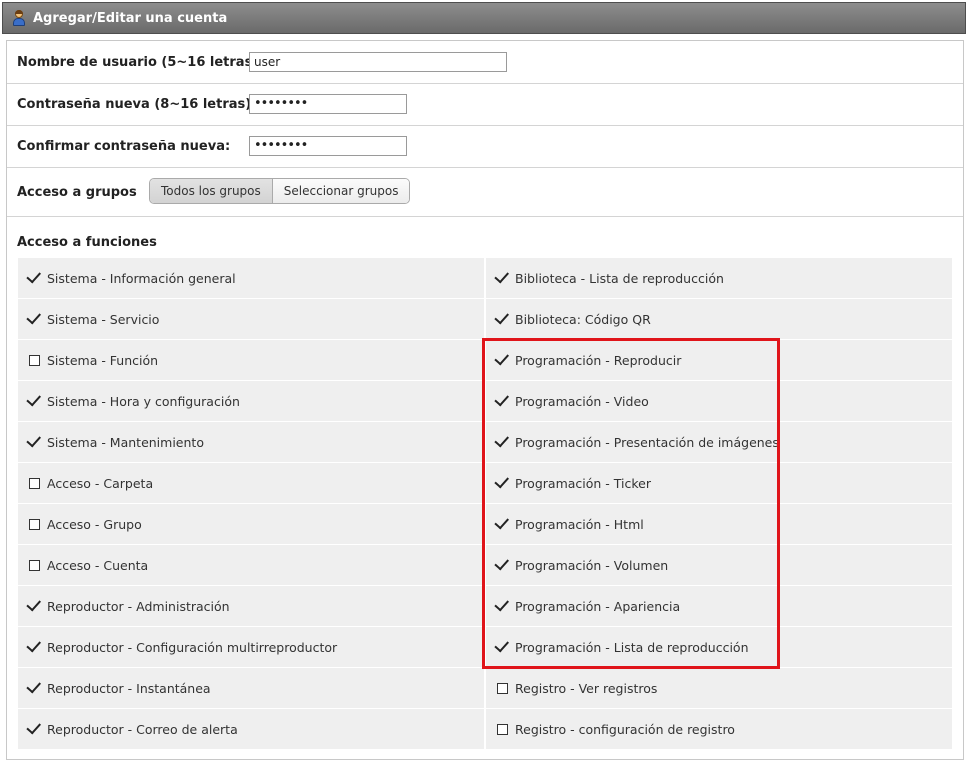 The width and height of the screenshot is (970, 760). What do you see at coordinates (140, 62) in the screenshot?
I see `username-label: Nombre de usuario (5~16 letras):` at bounding box center [140, 62].